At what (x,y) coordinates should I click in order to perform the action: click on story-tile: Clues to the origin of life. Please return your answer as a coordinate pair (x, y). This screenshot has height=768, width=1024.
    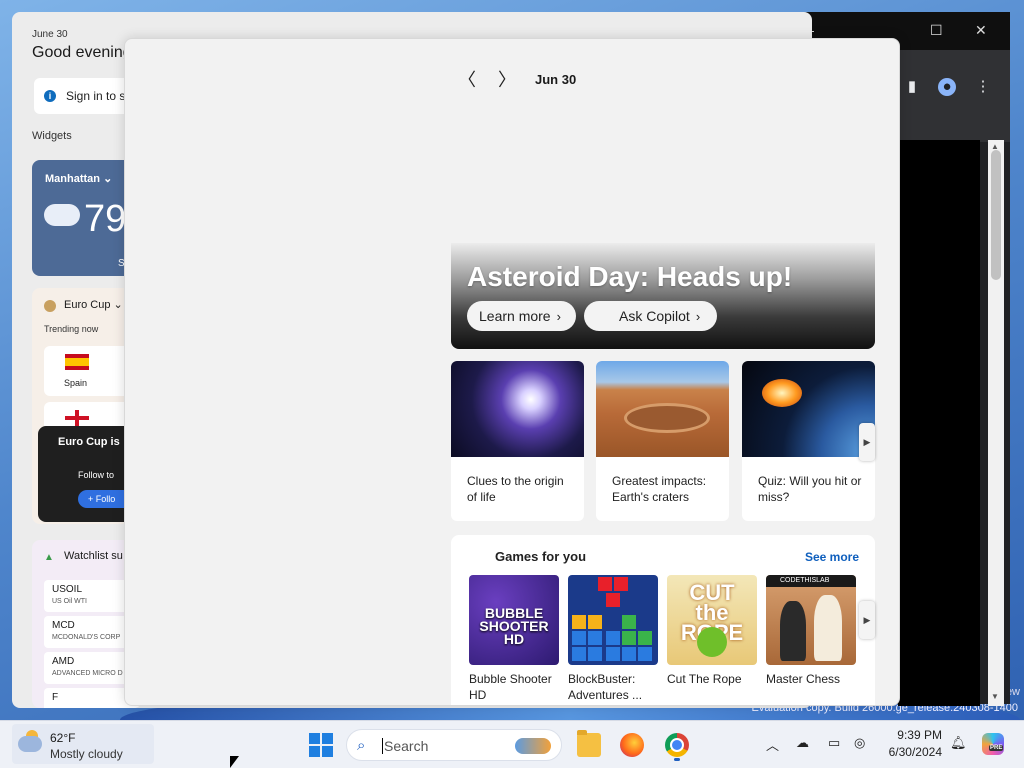
    Looking at the image, I should click on (517, 441).